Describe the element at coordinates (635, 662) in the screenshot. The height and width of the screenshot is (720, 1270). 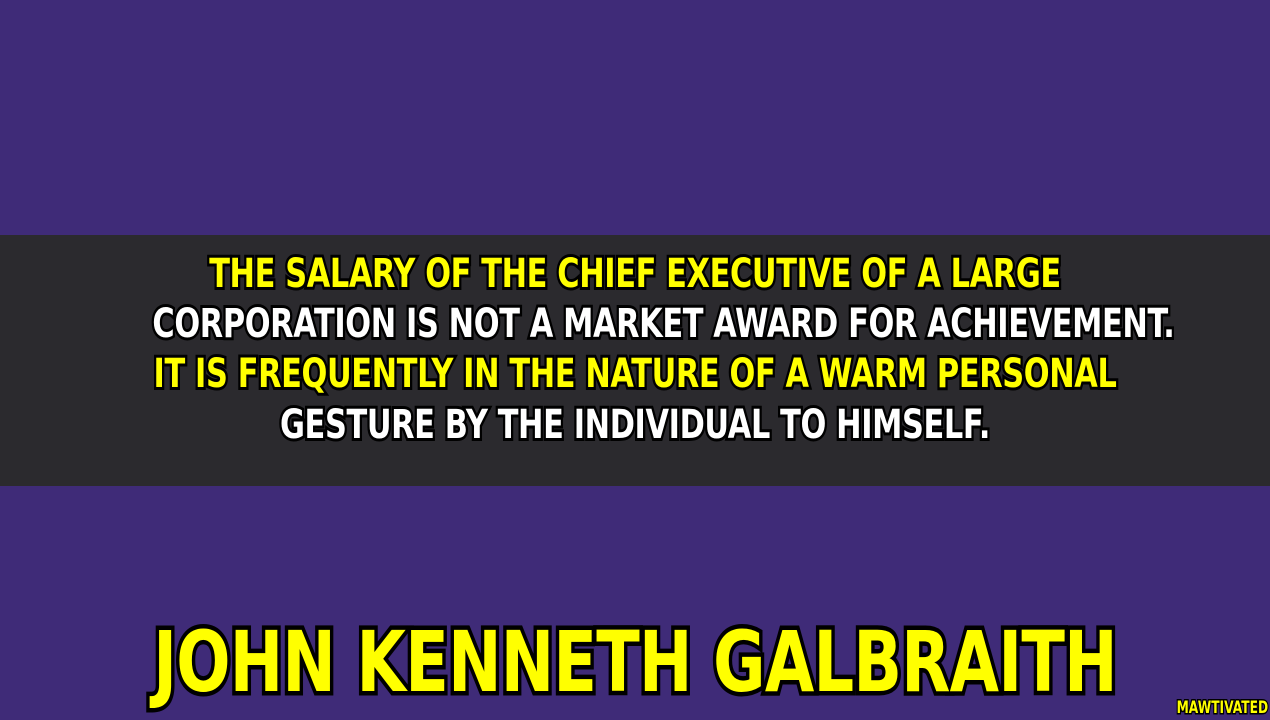
I see `author-name: JOHN KENNETH GALBRAITH` at that location.